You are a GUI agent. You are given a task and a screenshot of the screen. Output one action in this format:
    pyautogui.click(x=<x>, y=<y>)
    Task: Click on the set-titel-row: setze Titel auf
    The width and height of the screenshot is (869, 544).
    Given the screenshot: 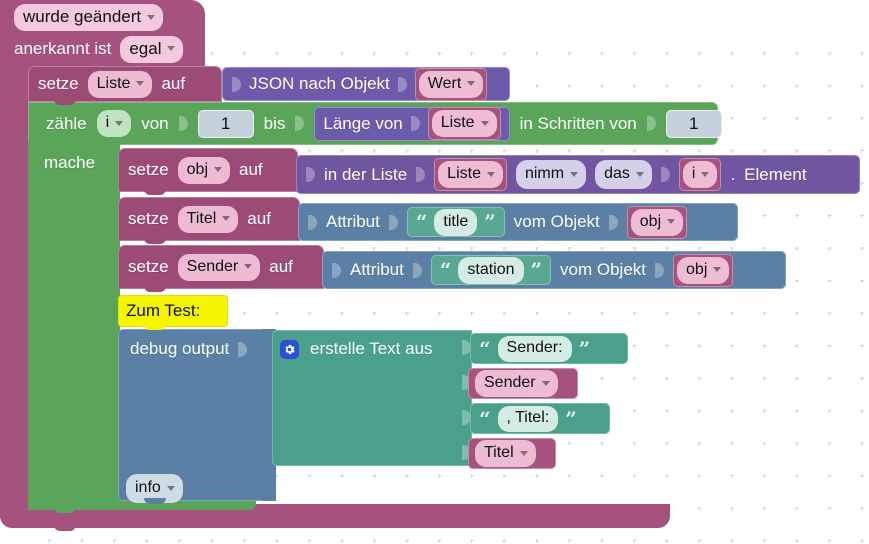 What is the action you would take?
    pyautogui.click(x=209, y=219)
    